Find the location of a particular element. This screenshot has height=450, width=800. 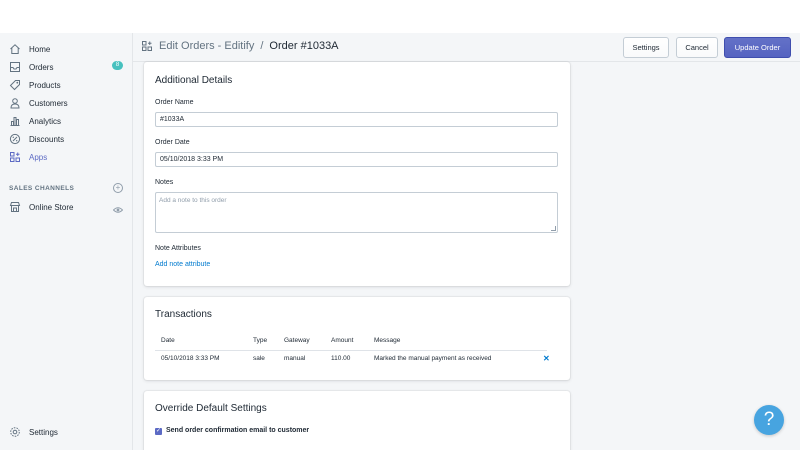

sidebar-item-settings: Settings is located at coordinates (66, 432).